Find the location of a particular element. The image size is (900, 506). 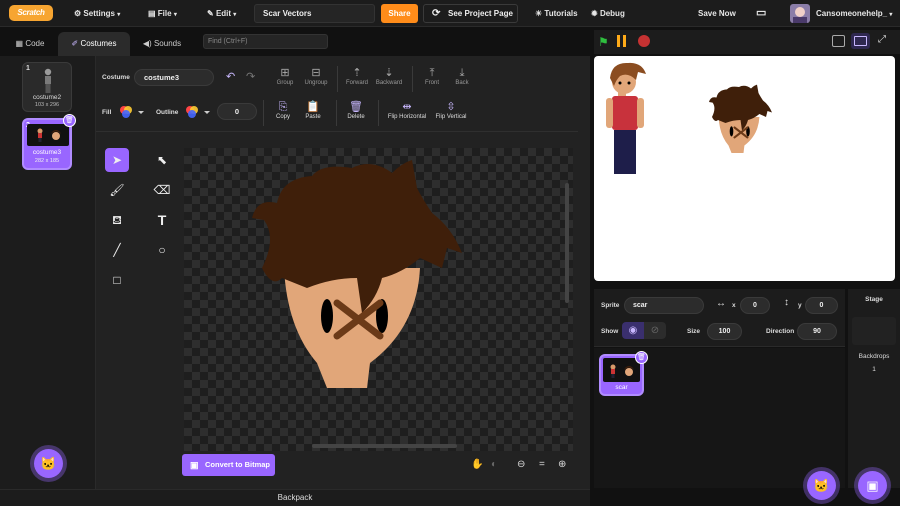

circle-icon: ○ is located at coordinates (162, 250).